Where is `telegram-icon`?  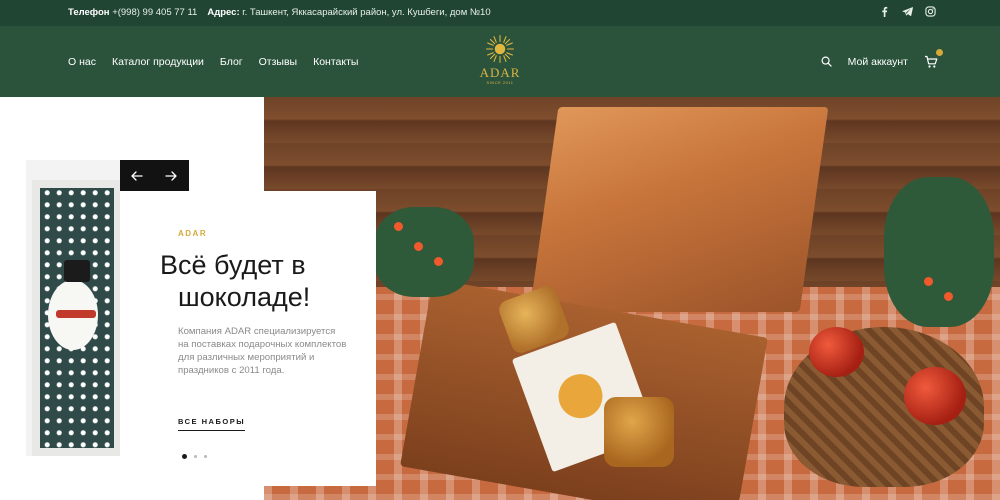 telegram-icon is located at coordinates (907, 11).